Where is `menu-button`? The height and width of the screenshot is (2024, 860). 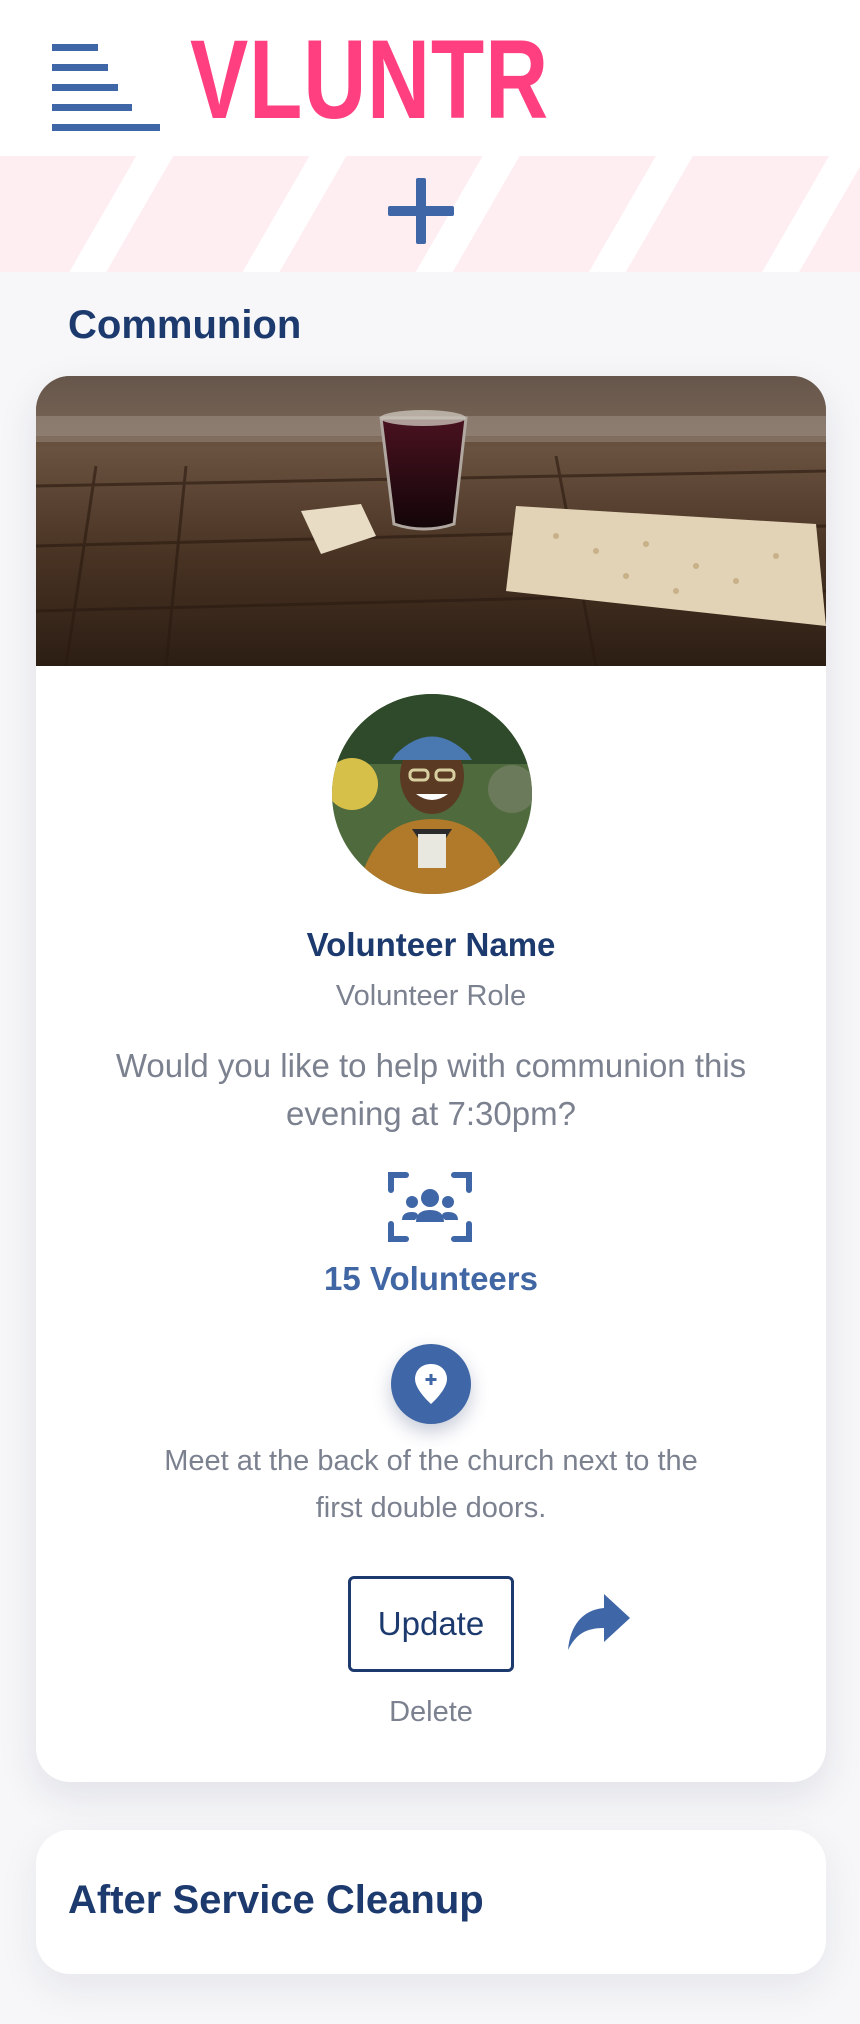 menu-button is located at coordinates (106, 87).